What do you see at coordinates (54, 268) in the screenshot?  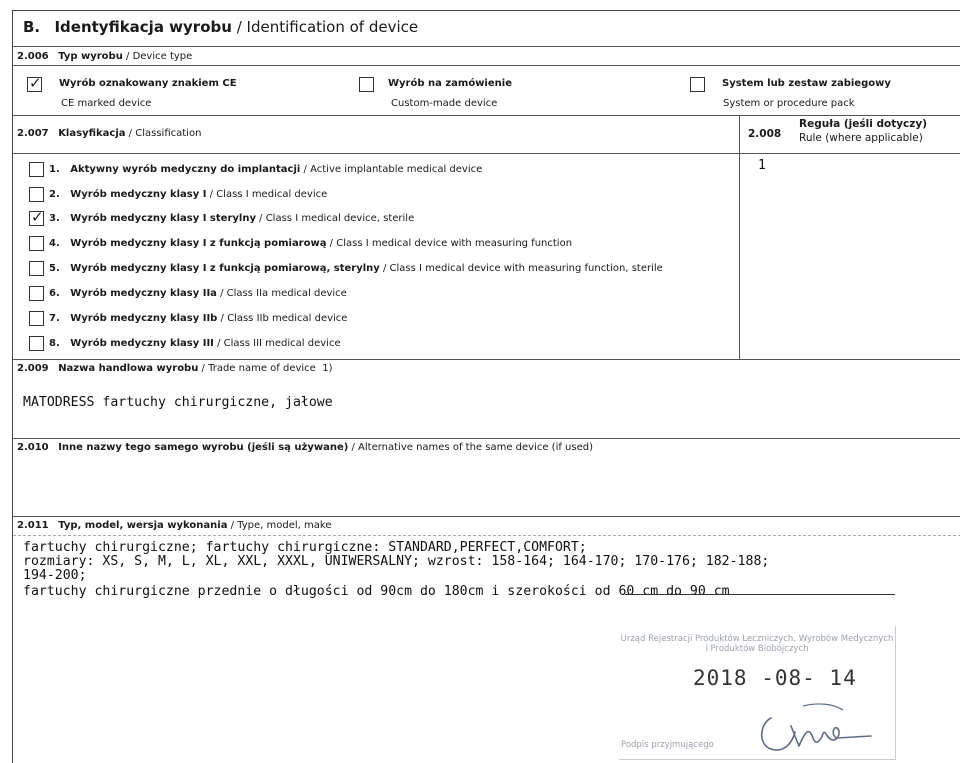 I see `class-num: 5.` at bounding box center [54, 268].